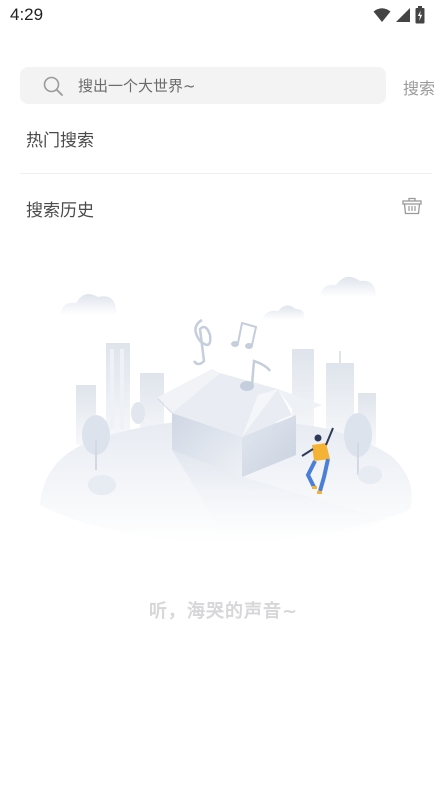 The height and width of the screenshot is (795, 447). I want to click on search-button: 搜索, so click(419, 87).